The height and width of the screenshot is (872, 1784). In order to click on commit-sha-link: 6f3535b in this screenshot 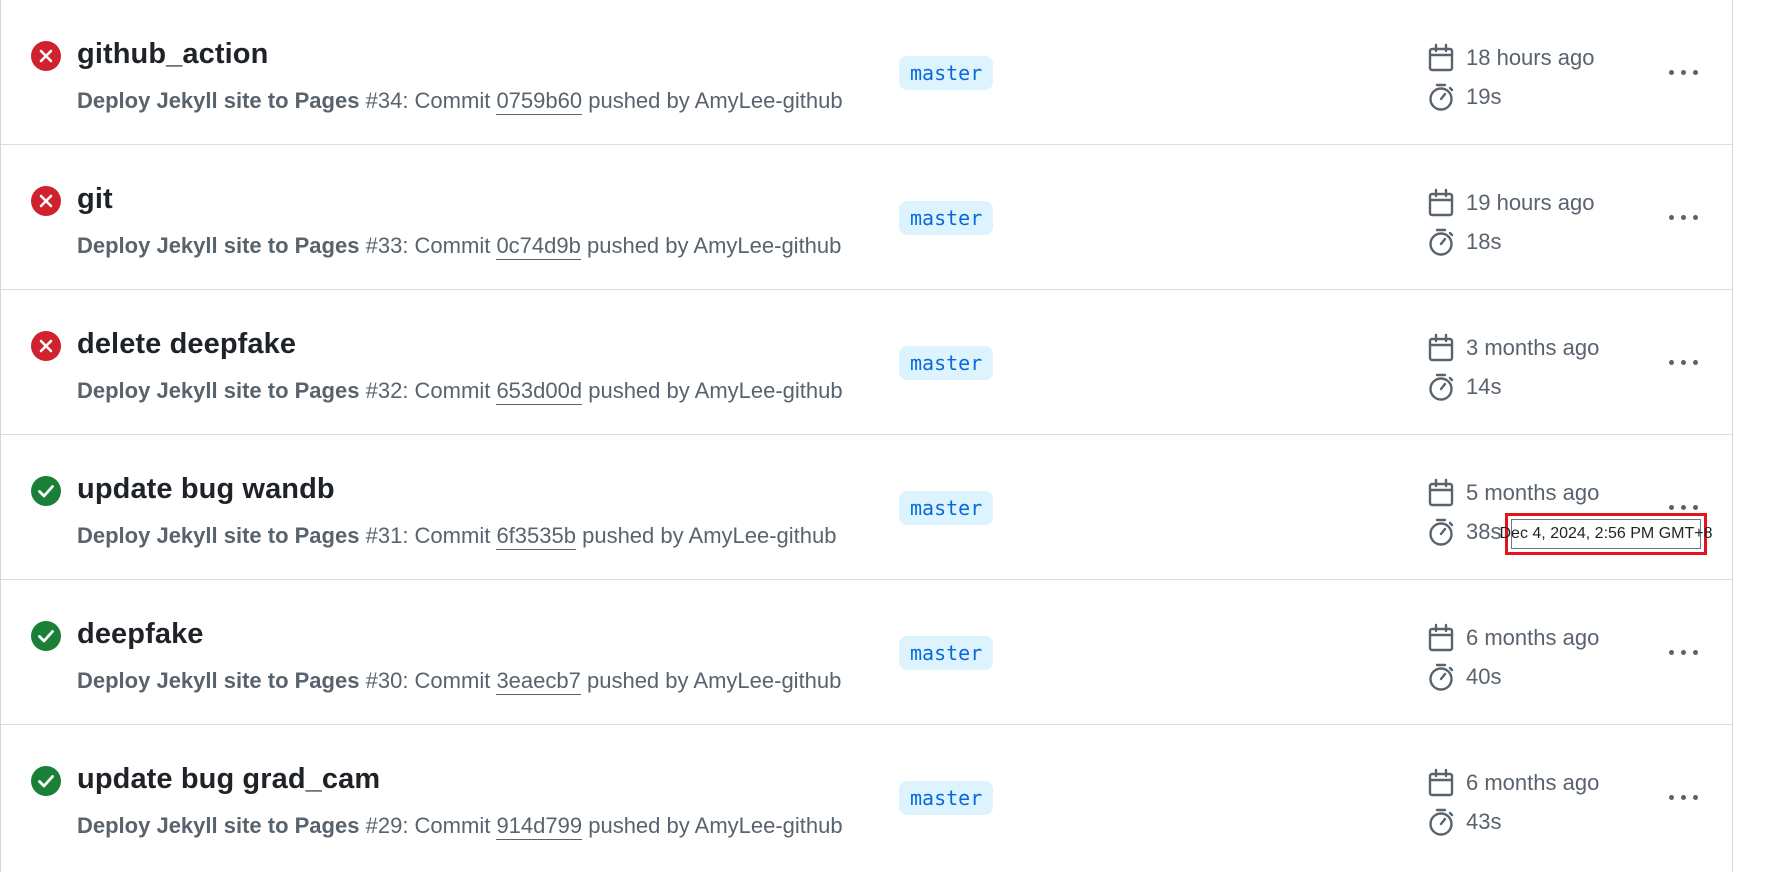, I will do `click(536, 536)`.